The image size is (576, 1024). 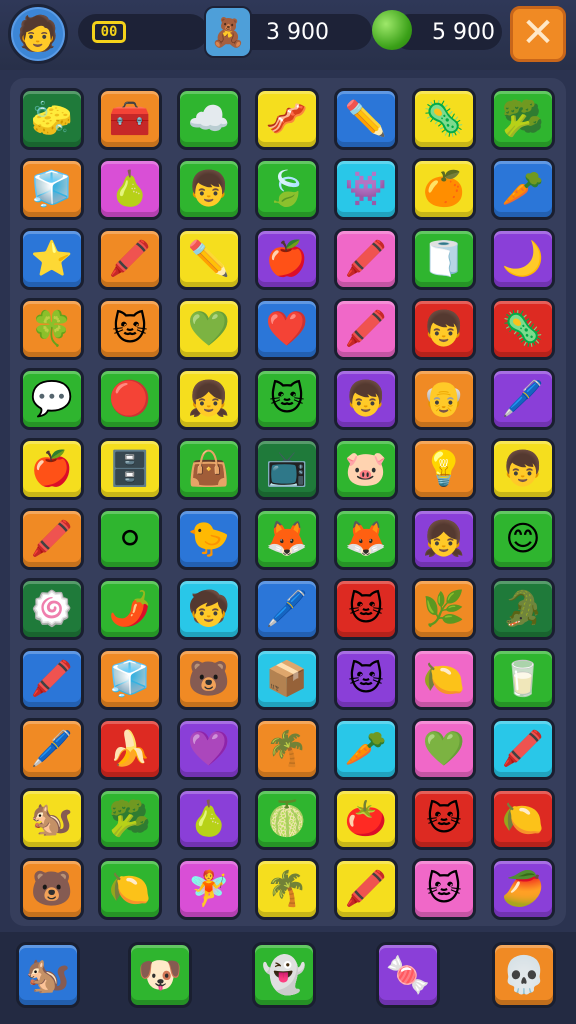 I want to click on gem-amount: 5 900, so click(x=463, y=32).